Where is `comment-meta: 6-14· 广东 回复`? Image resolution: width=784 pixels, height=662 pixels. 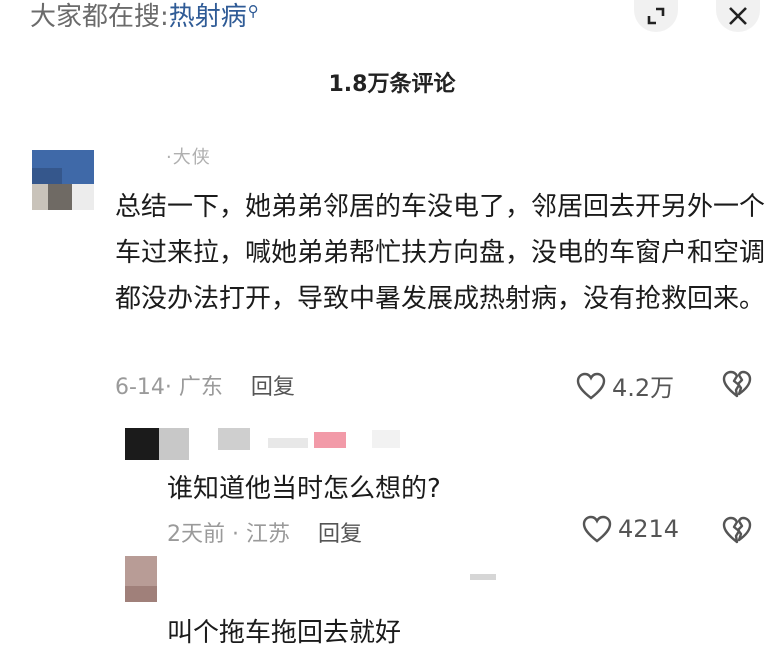
comment-meta: 6-14· 广东 回复 is located at coordinates (205, 385).